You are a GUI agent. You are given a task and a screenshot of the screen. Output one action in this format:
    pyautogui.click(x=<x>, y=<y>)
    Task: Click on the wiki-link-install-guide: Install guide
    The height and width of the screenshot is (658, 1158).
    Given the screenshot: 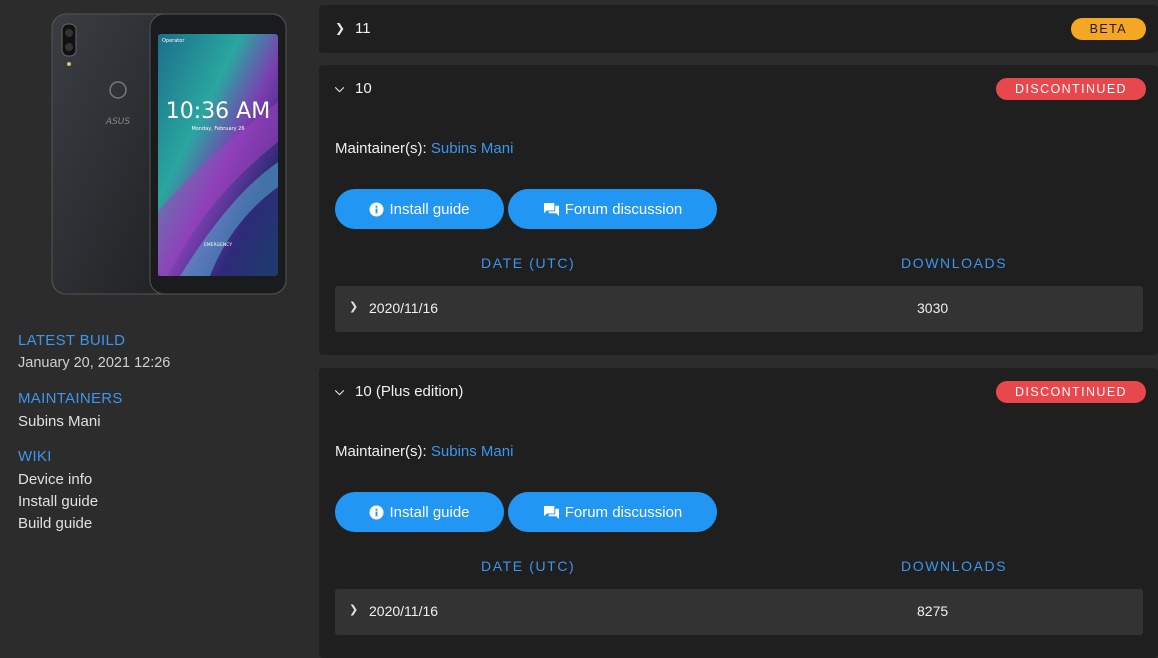 What is the action you would take?
    pyautogui.click(x=58, y=501)
    